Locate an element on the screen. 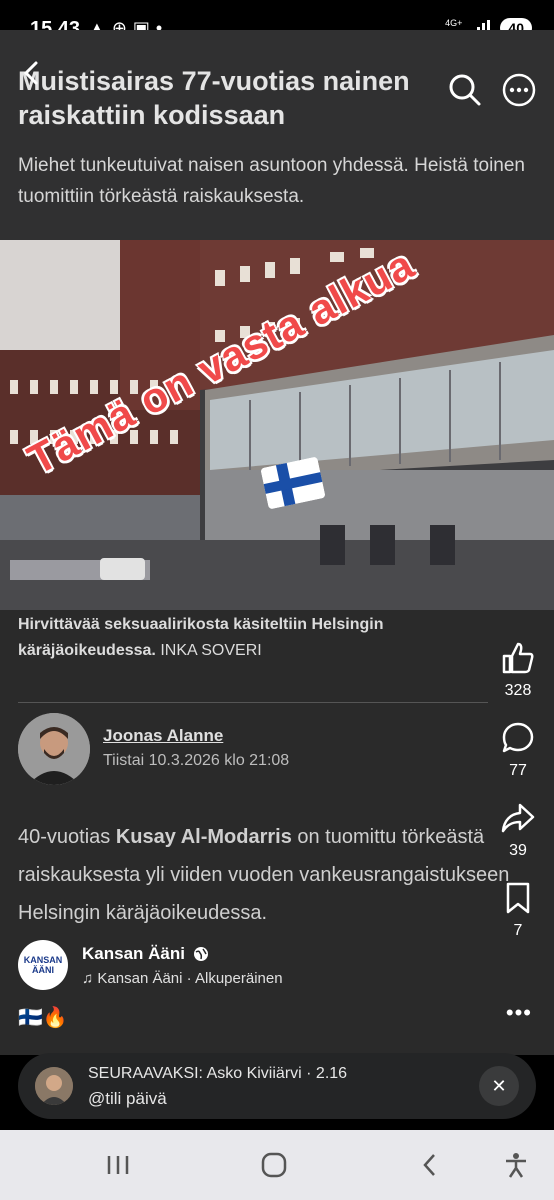 This screenshot has width=554, height=1200. comment-button: 77 is located at coordinates (518, 750).